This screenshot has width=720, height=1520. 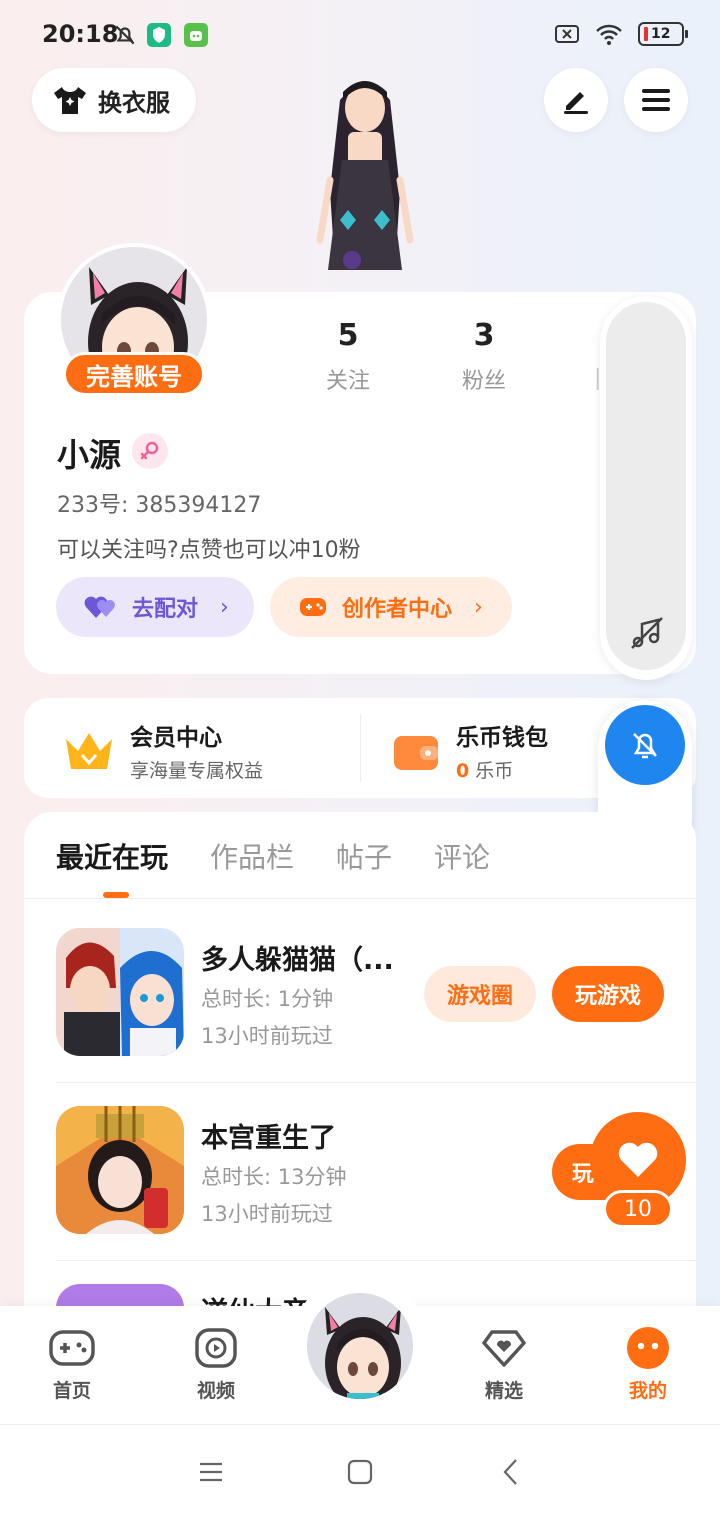 What do you see at coordinates (360, 1346) in the screenshot?
I see `nav-avatar-button` at bounding box center [360, 1346].